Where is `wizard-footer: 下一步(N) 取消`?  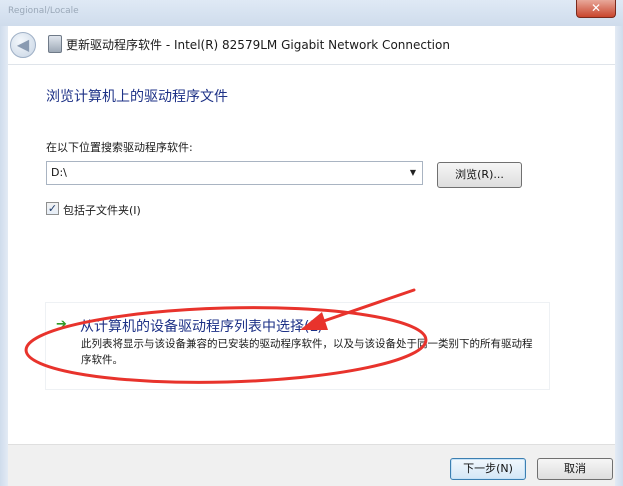 wizard-footer: 下一步(N) 取消 is located at coordinates (311, 465).